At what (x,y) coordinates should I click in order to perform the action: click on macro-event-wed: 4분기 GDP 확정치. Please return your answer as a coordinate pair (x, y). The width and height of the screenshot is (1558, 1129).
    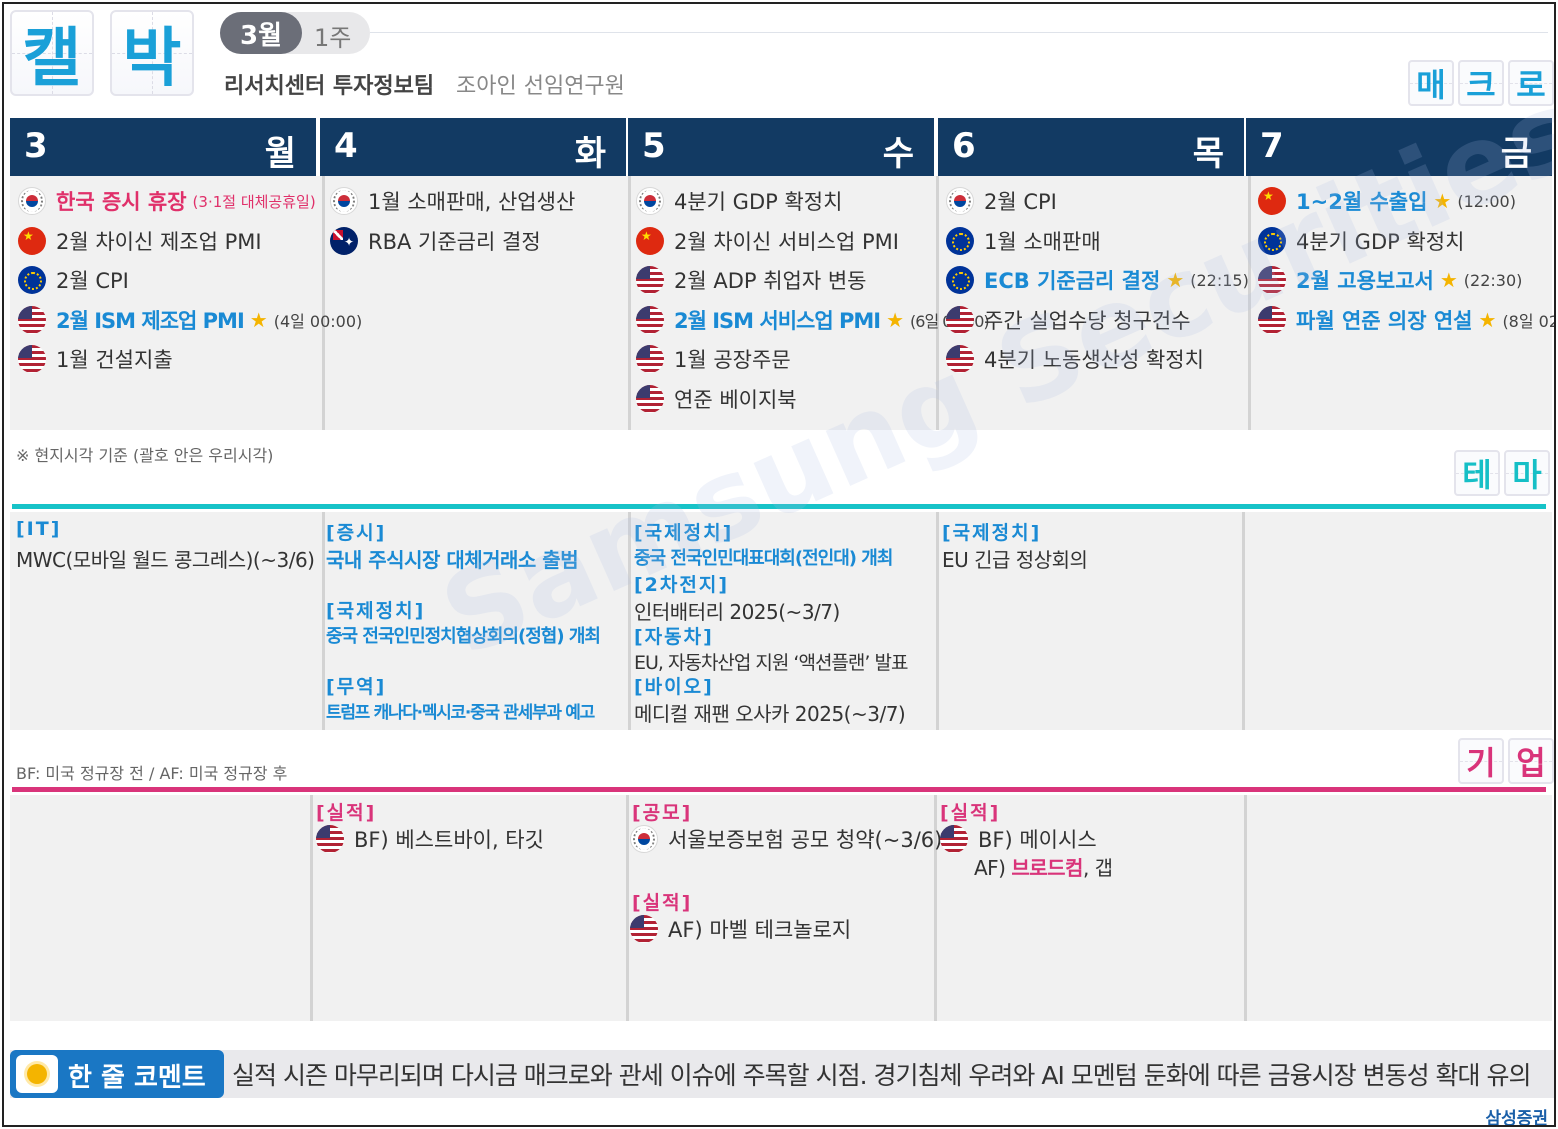
    Looking at the image, I should click on (739, 201).